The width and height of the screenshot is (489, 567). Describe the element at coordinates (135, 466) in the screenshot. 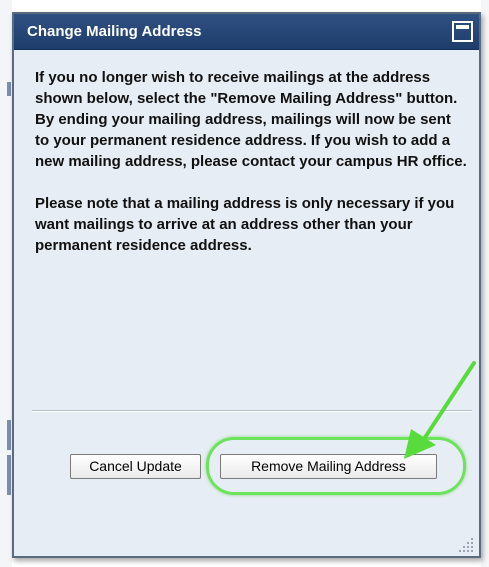

I see `cancel-update-button: Cancel Update` at that location.